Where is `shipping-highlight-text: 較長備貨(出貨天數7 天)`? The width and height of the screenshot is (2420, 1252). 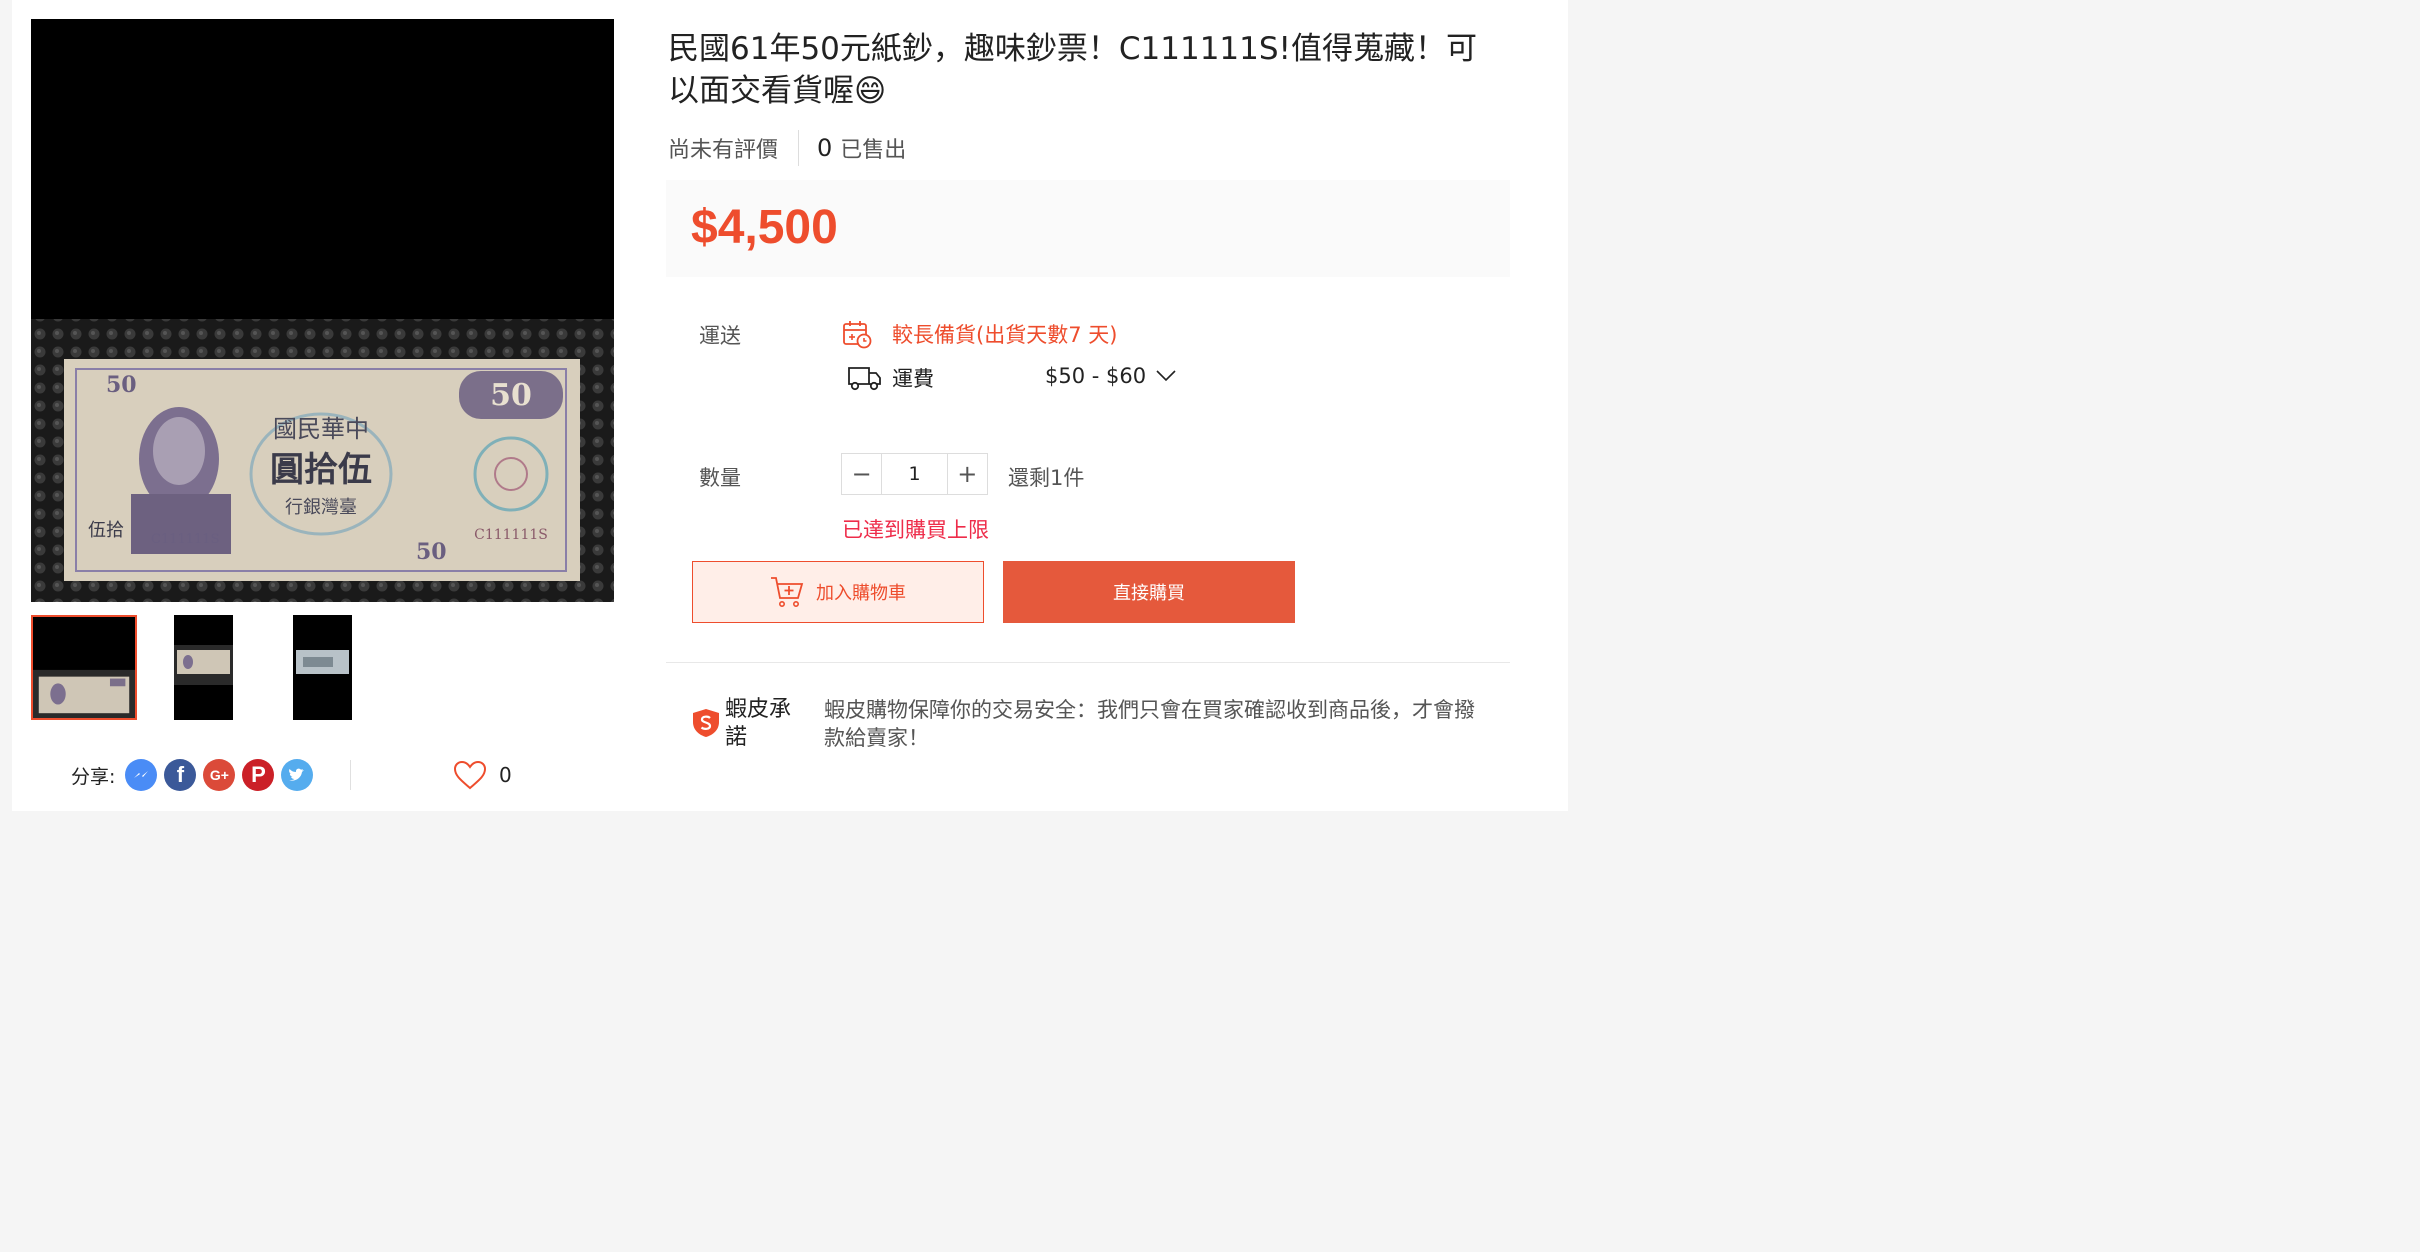
shipping-highlight-text: 較長備貨(出貨天數7 天) is located at coordinates (1005, 335).